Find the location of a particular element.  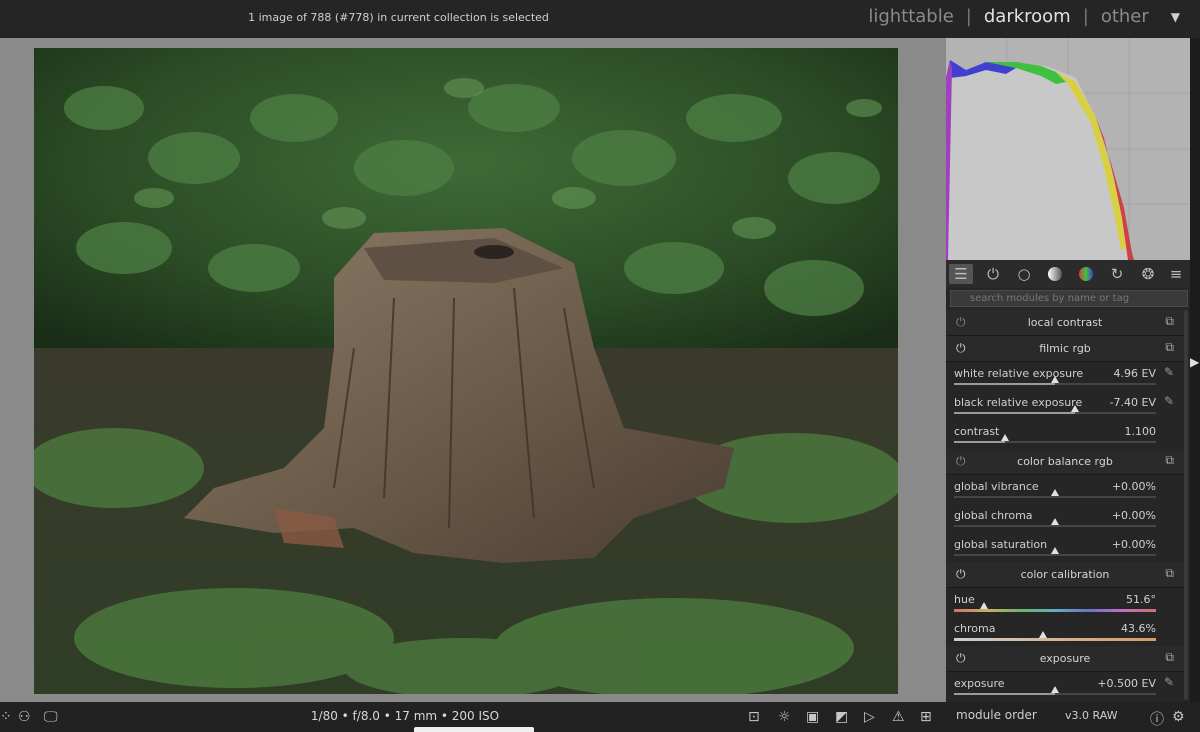

color-wheel-icon is located at coordinates (1086, 274).